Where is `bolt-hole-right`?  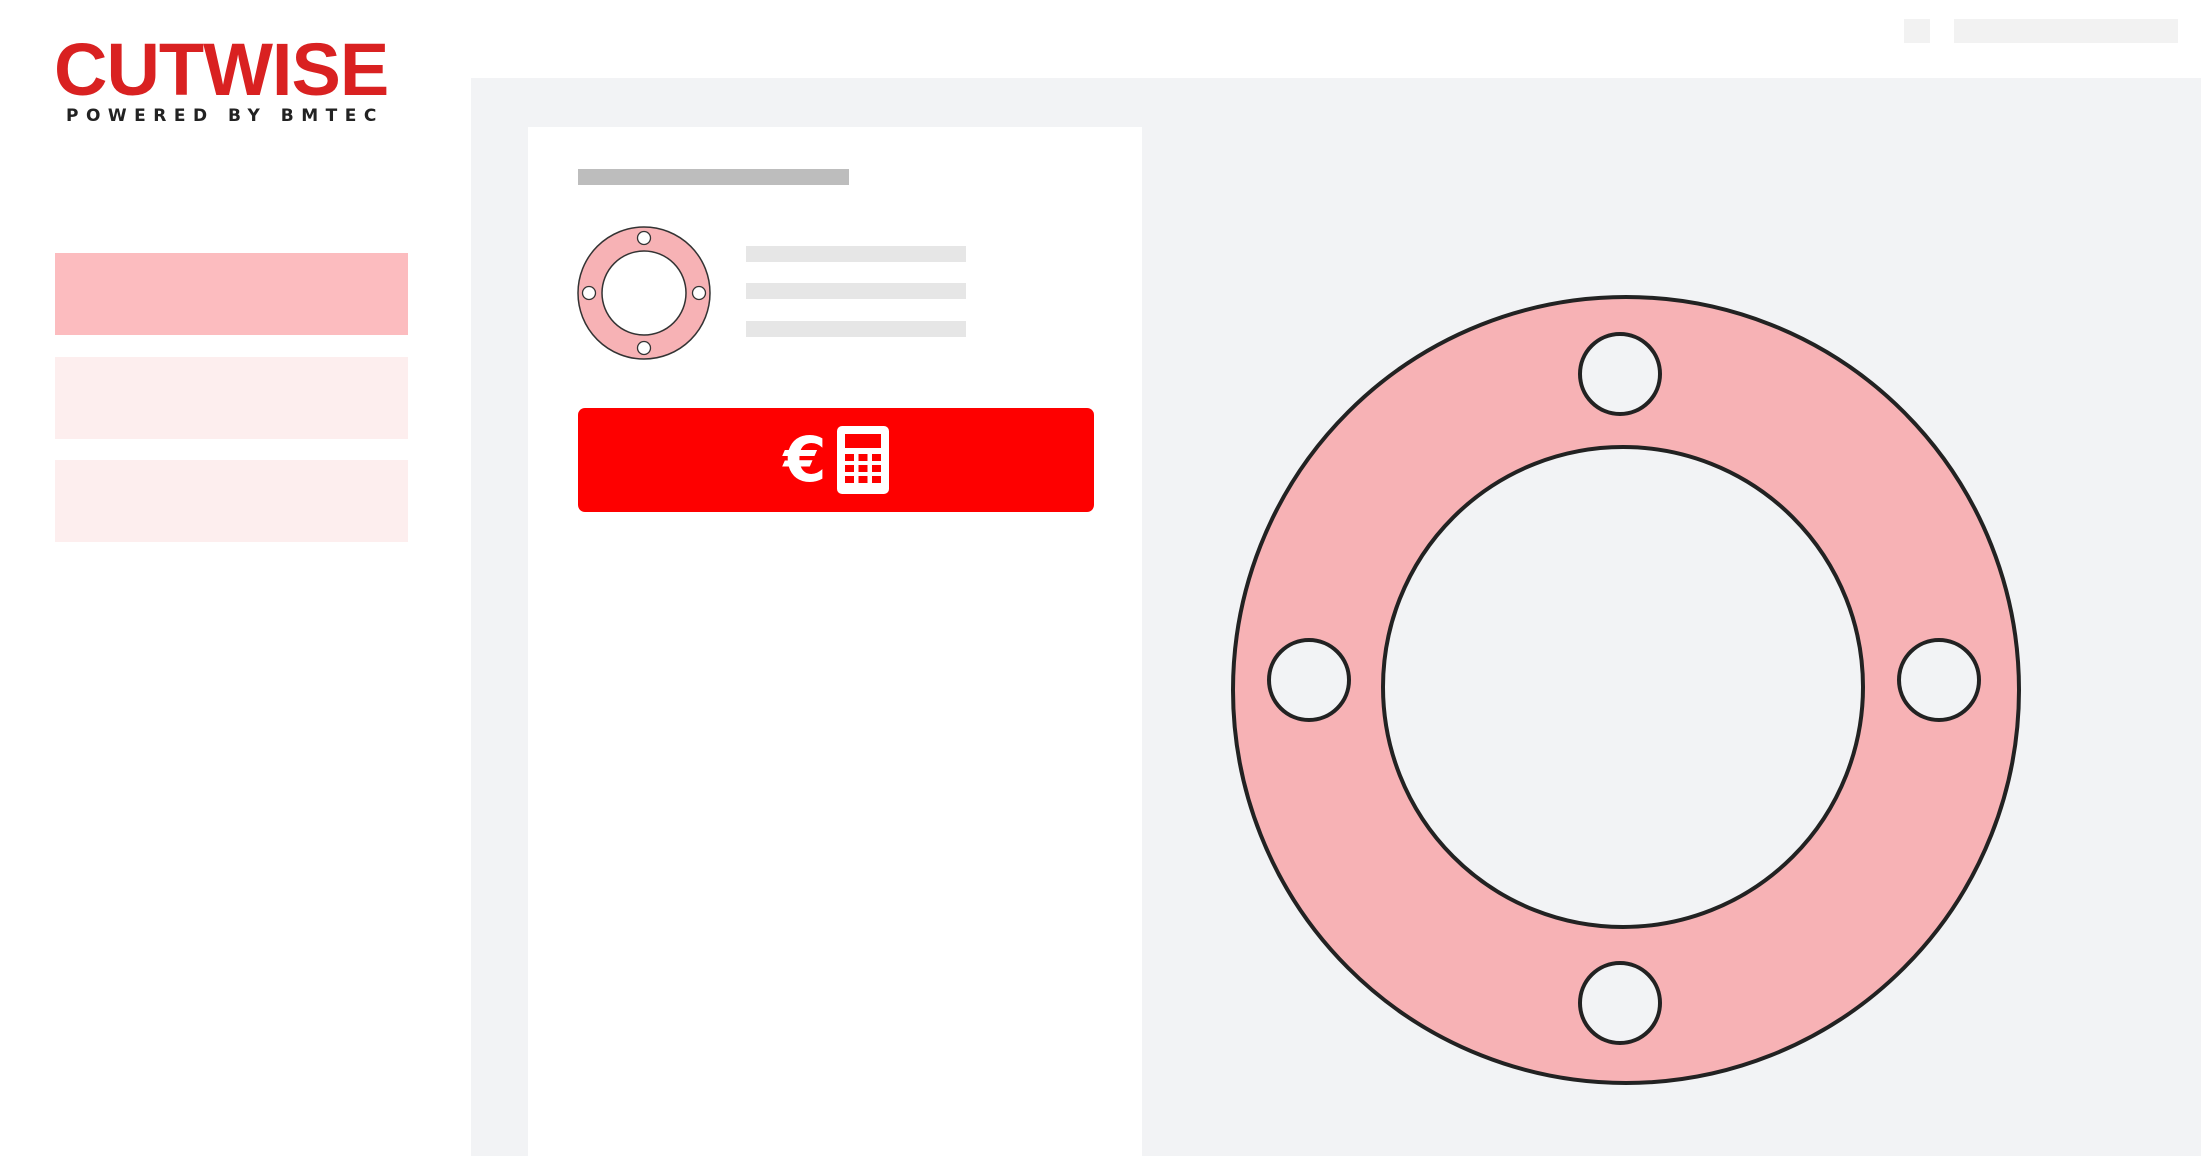 bolt-hole-right is located at coordinates (1939, 680).